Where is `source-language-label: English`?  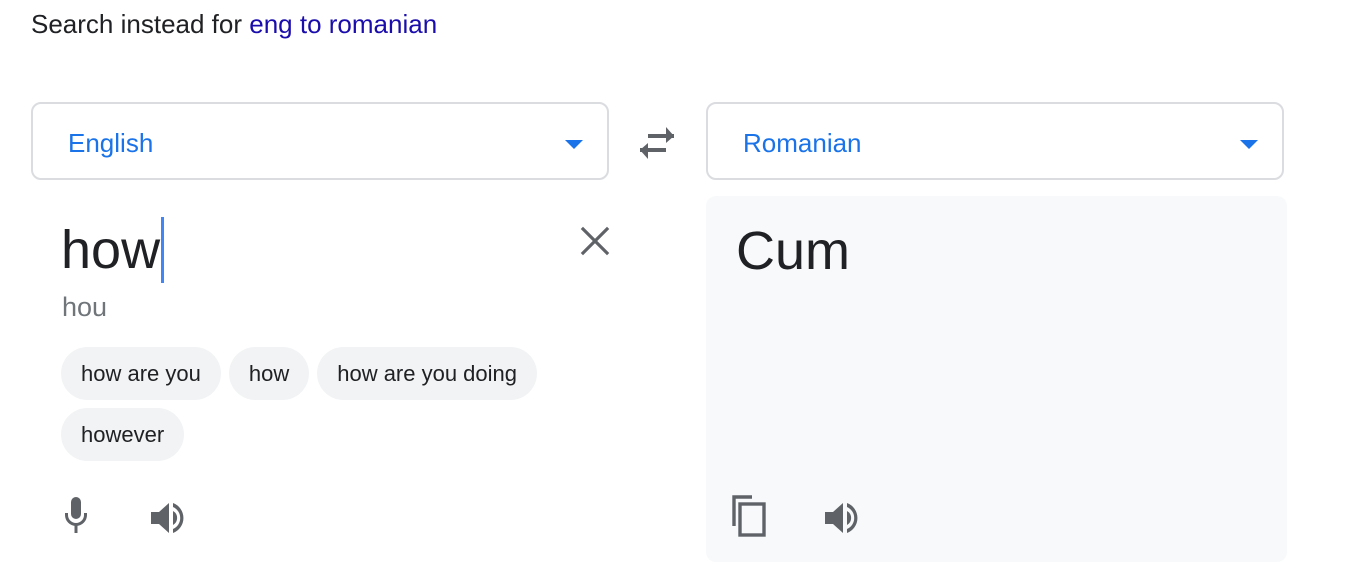 source-language-label: English is located at coordinates (111, 143).